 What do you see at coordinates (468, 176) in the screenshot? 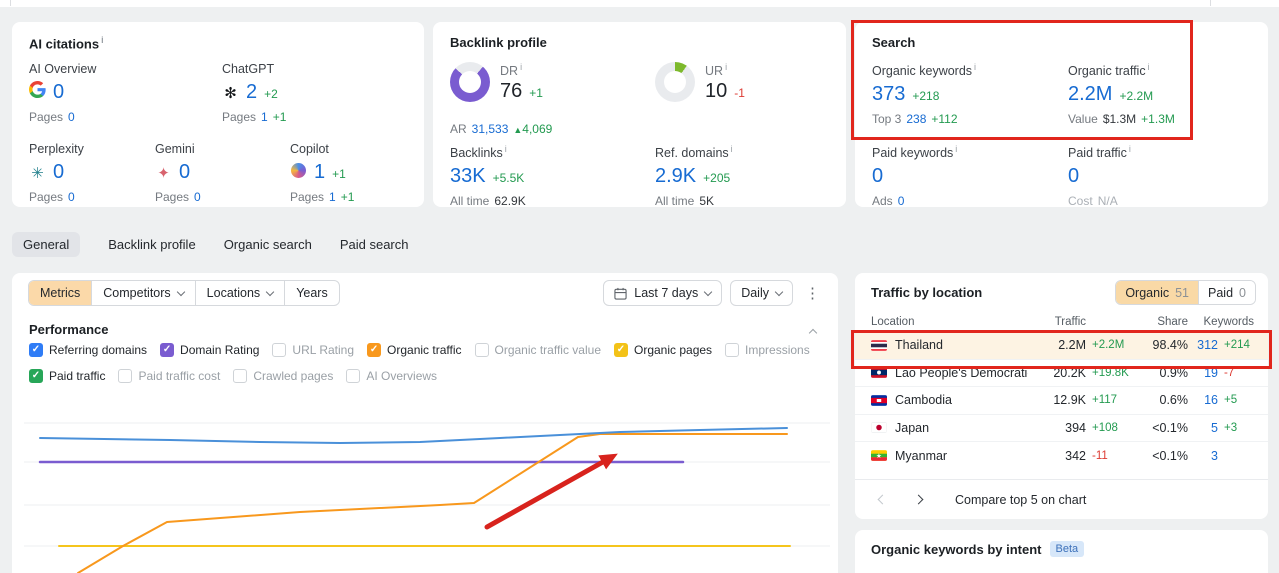
I see `backlinks-value: 33K` at bounding box center [468, 176].